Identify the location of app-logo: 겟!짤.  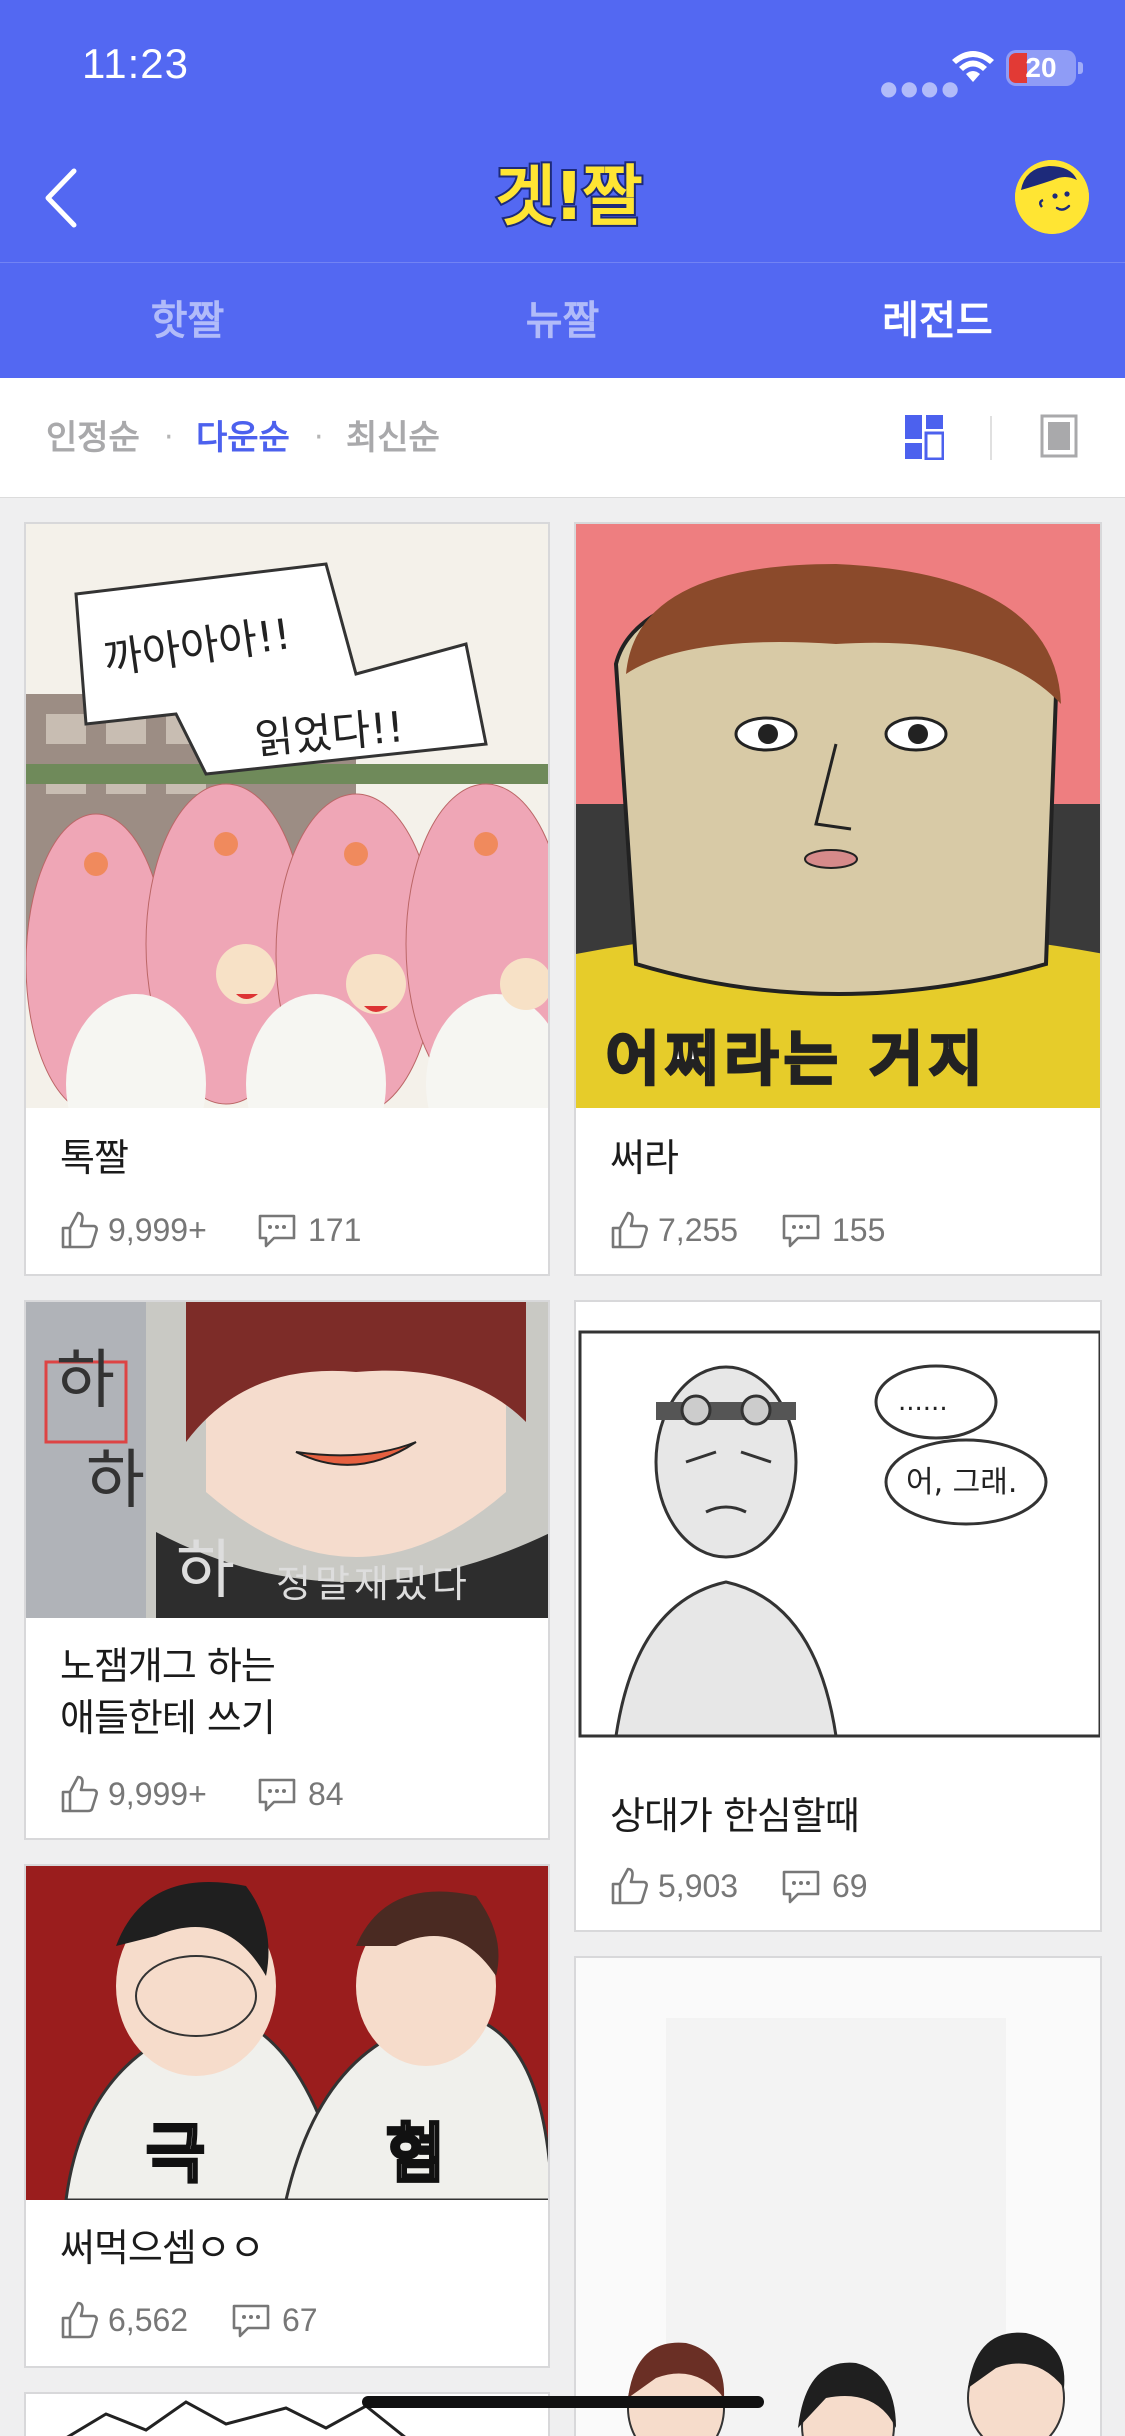
(568, 197).